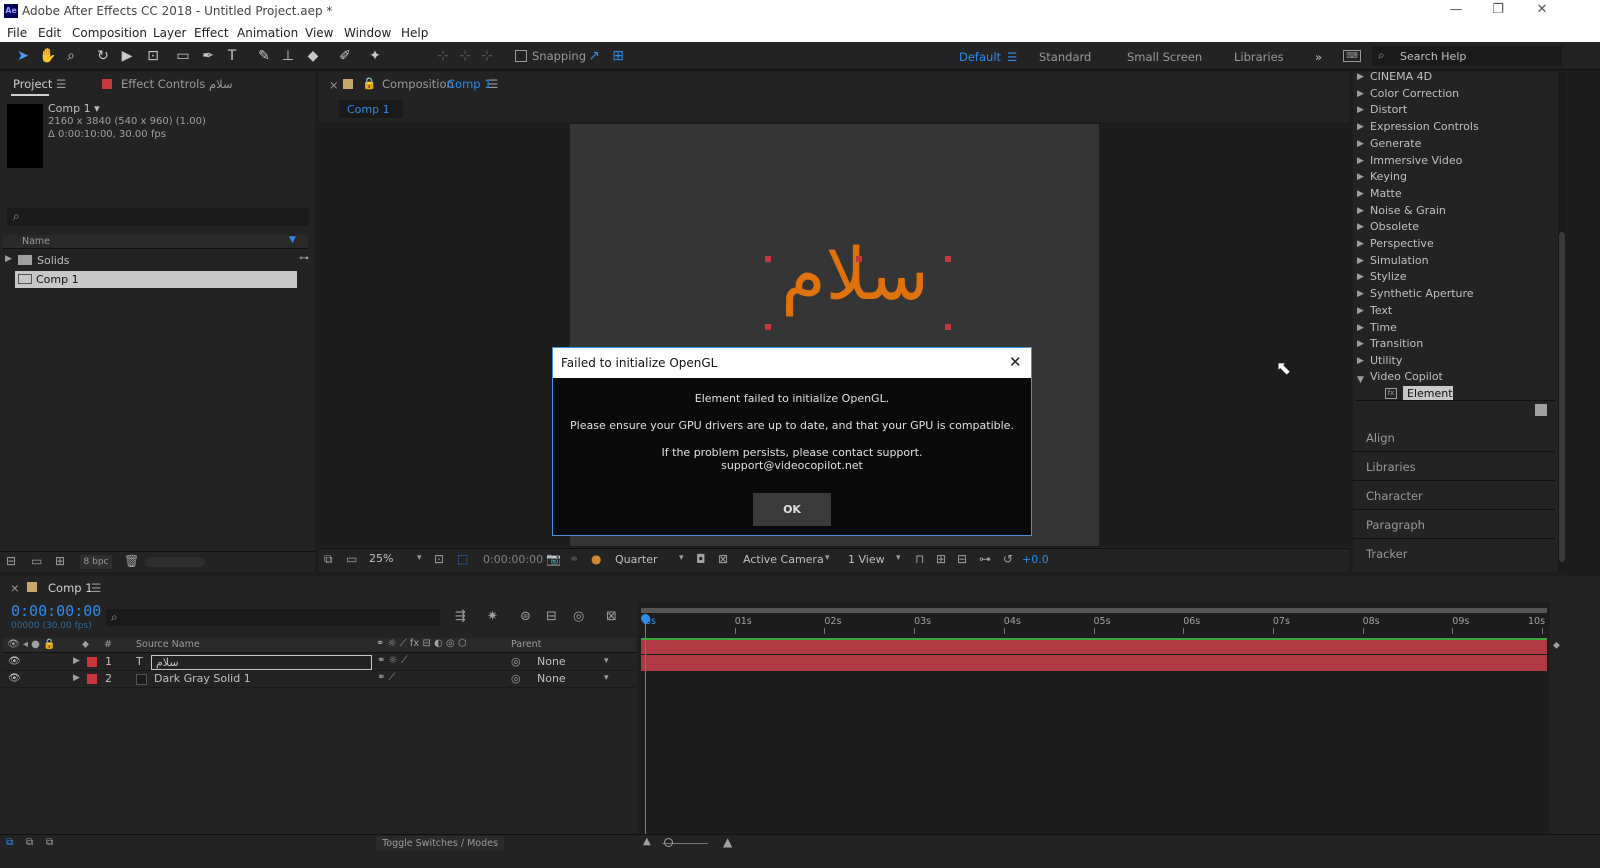 This screenshot has height=868, width=1600. I want to click on camera-tool-icon: ▶, so click(127, 56).